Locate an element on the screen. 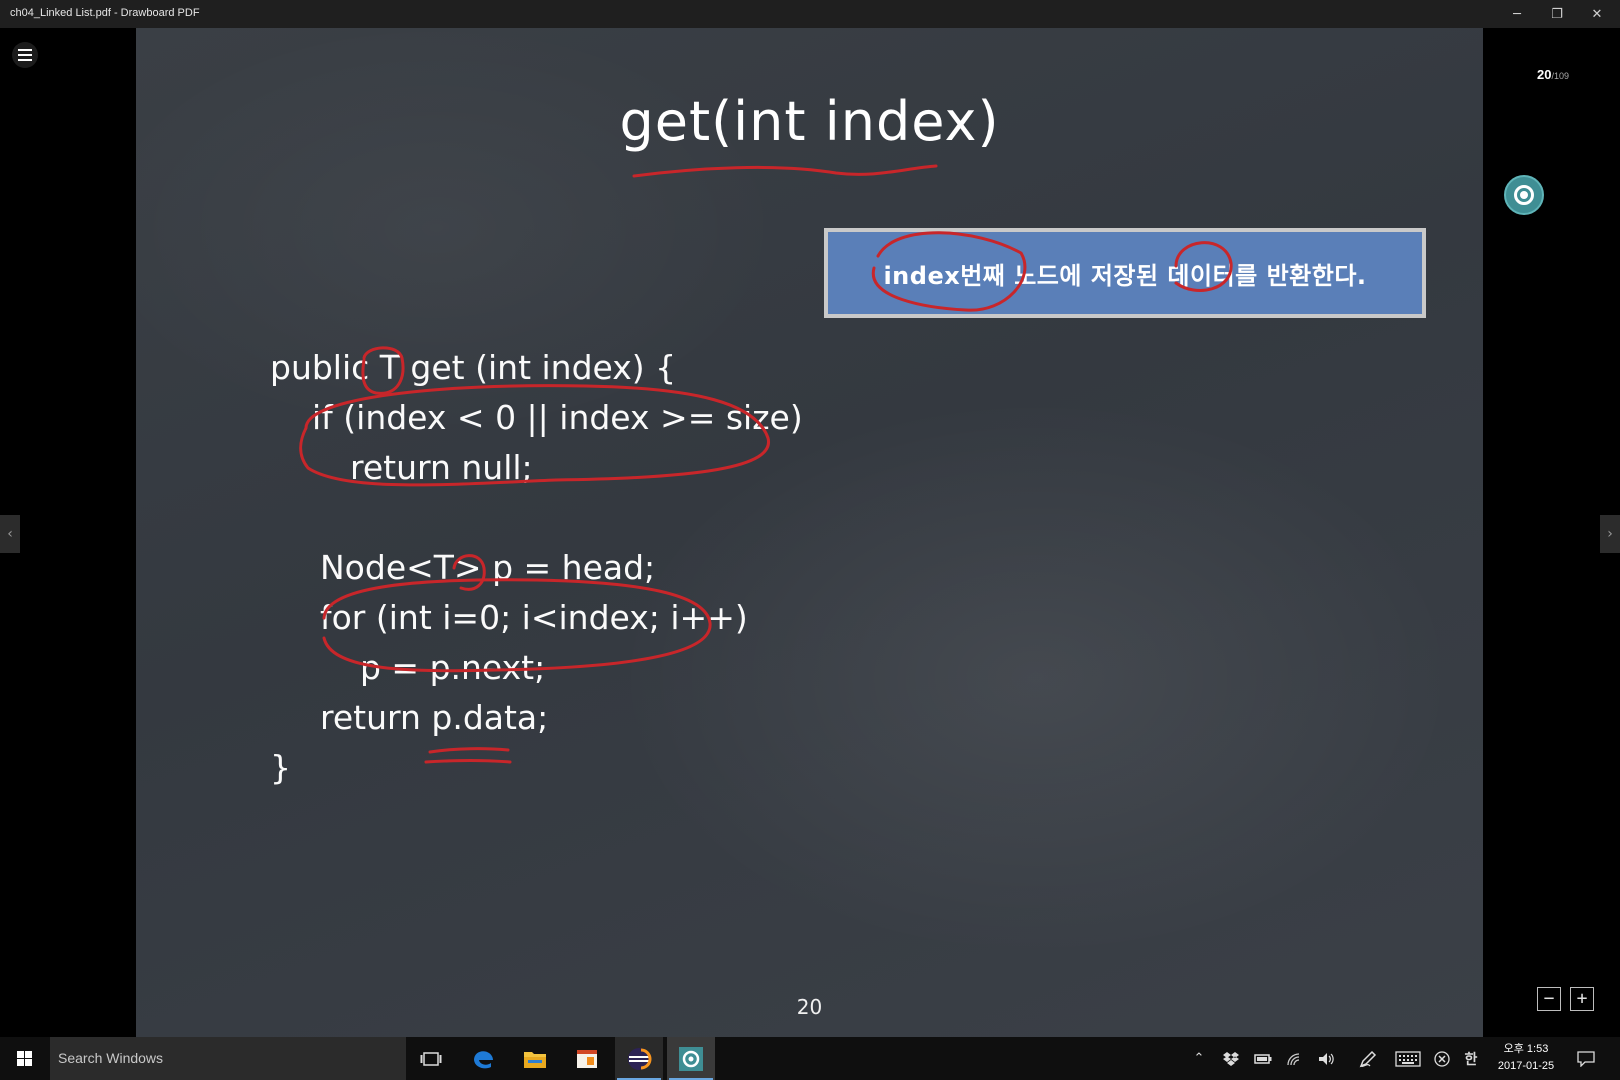 This screenshot has width=1620, height=1080. page-counter: 20/109 is located at coordinates (1553, 75).